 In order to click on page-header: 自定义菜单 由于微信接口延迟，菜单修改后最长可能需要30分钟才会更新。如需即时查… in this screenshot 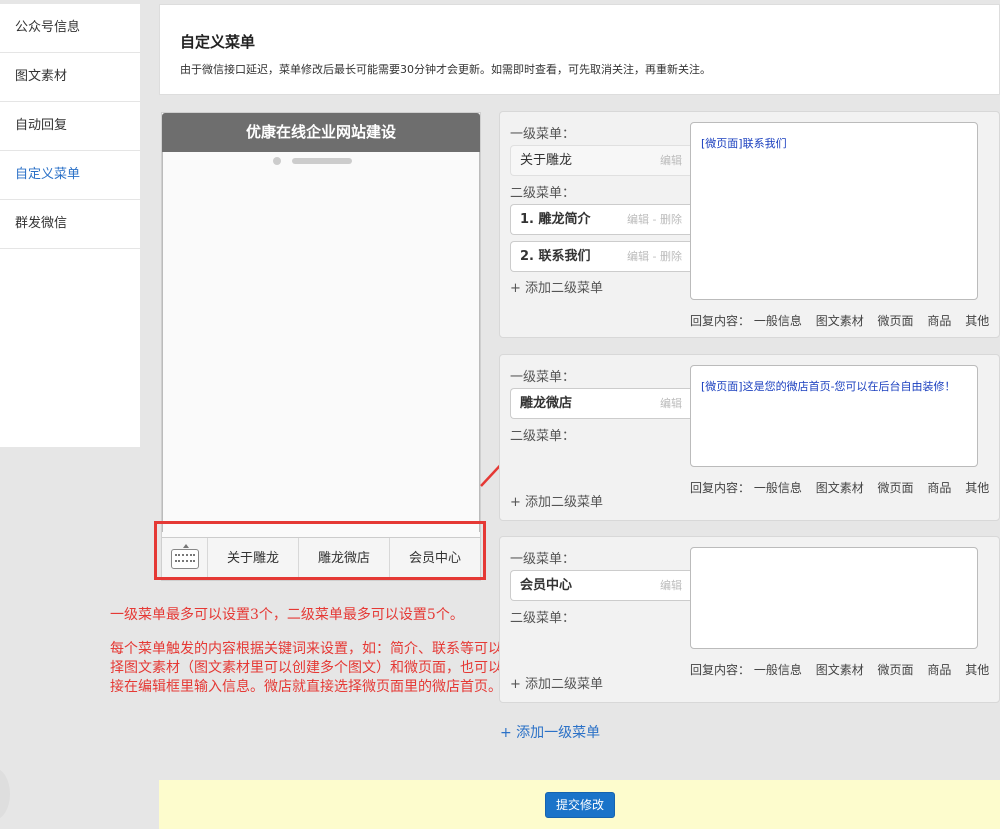, I will do `click(579, 49)`.